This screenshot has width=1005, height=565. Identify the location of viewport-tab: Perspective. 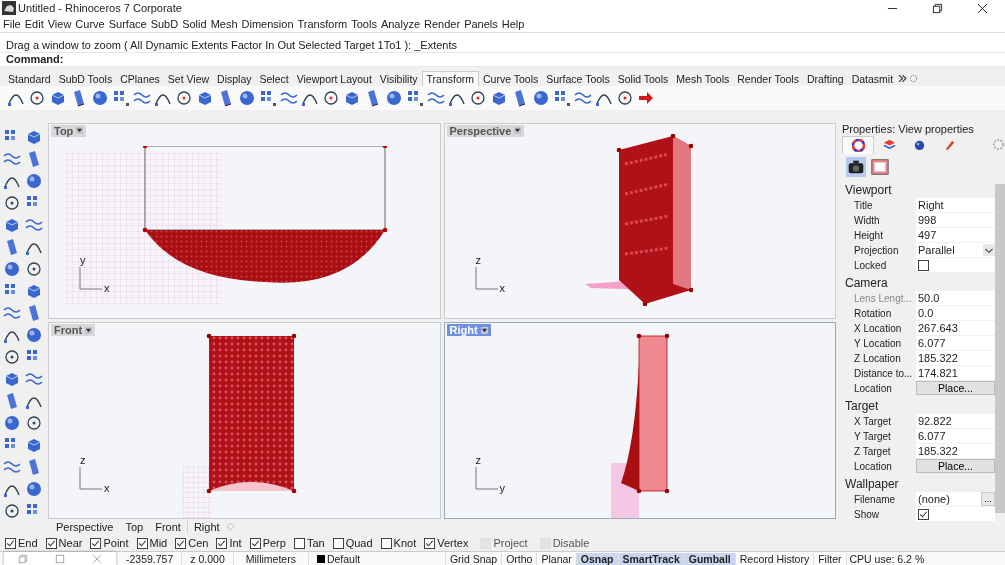
(85, 526).